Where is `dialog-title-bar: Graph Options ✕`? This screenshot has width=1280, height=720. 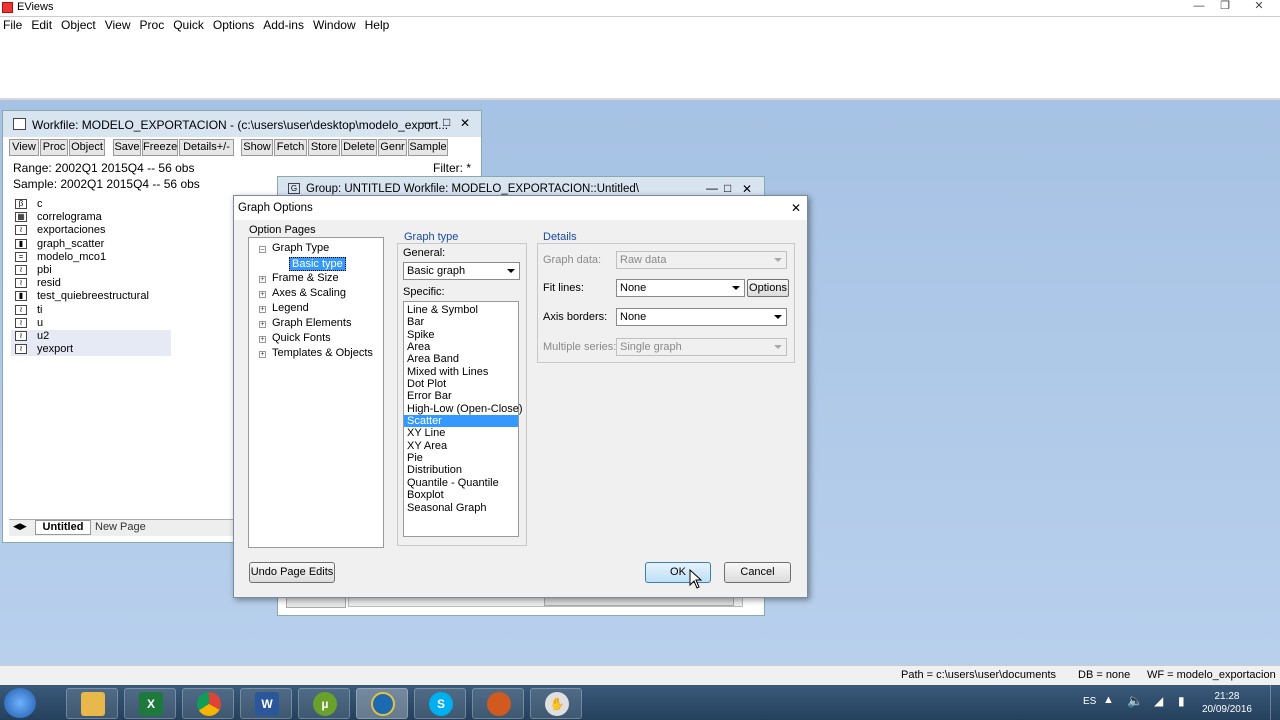 dialog-title-bar: Graph Options ✕ is located at coordinates (520, 208).